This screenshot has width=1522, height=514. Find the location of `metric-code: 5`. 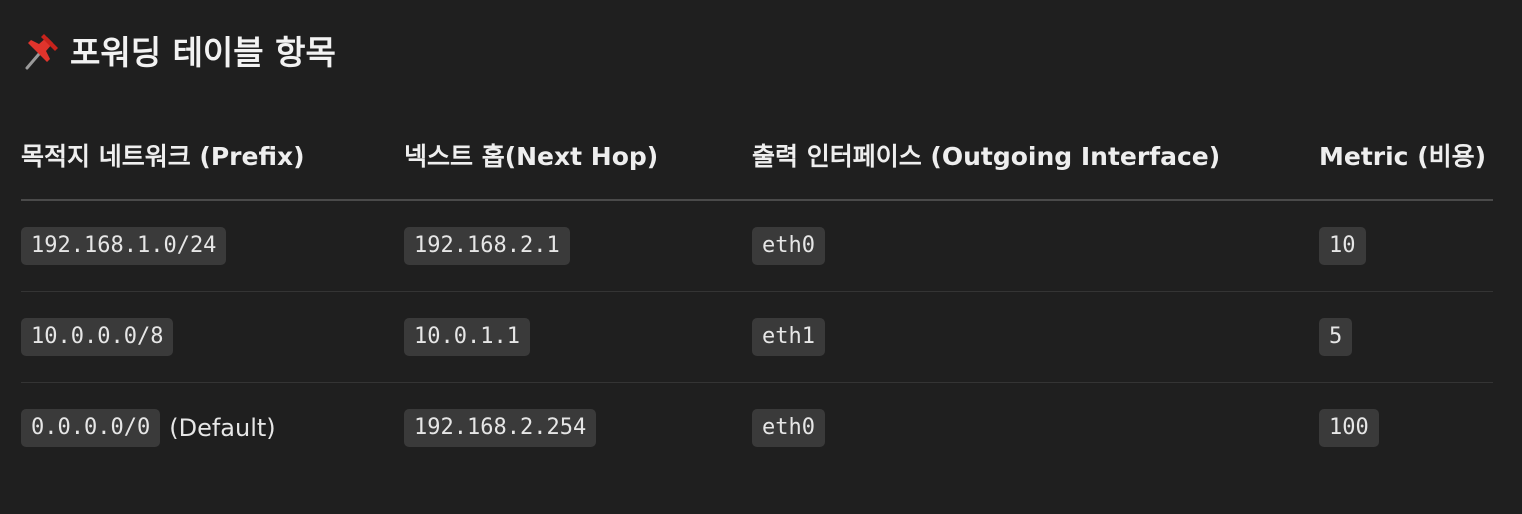

metric-code: 5 is located at coordinates (1336, 337).